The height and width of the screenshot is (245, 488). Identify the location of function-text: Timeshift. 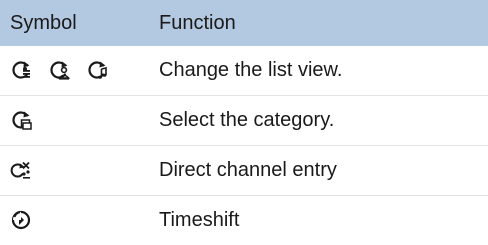
(199, 220).